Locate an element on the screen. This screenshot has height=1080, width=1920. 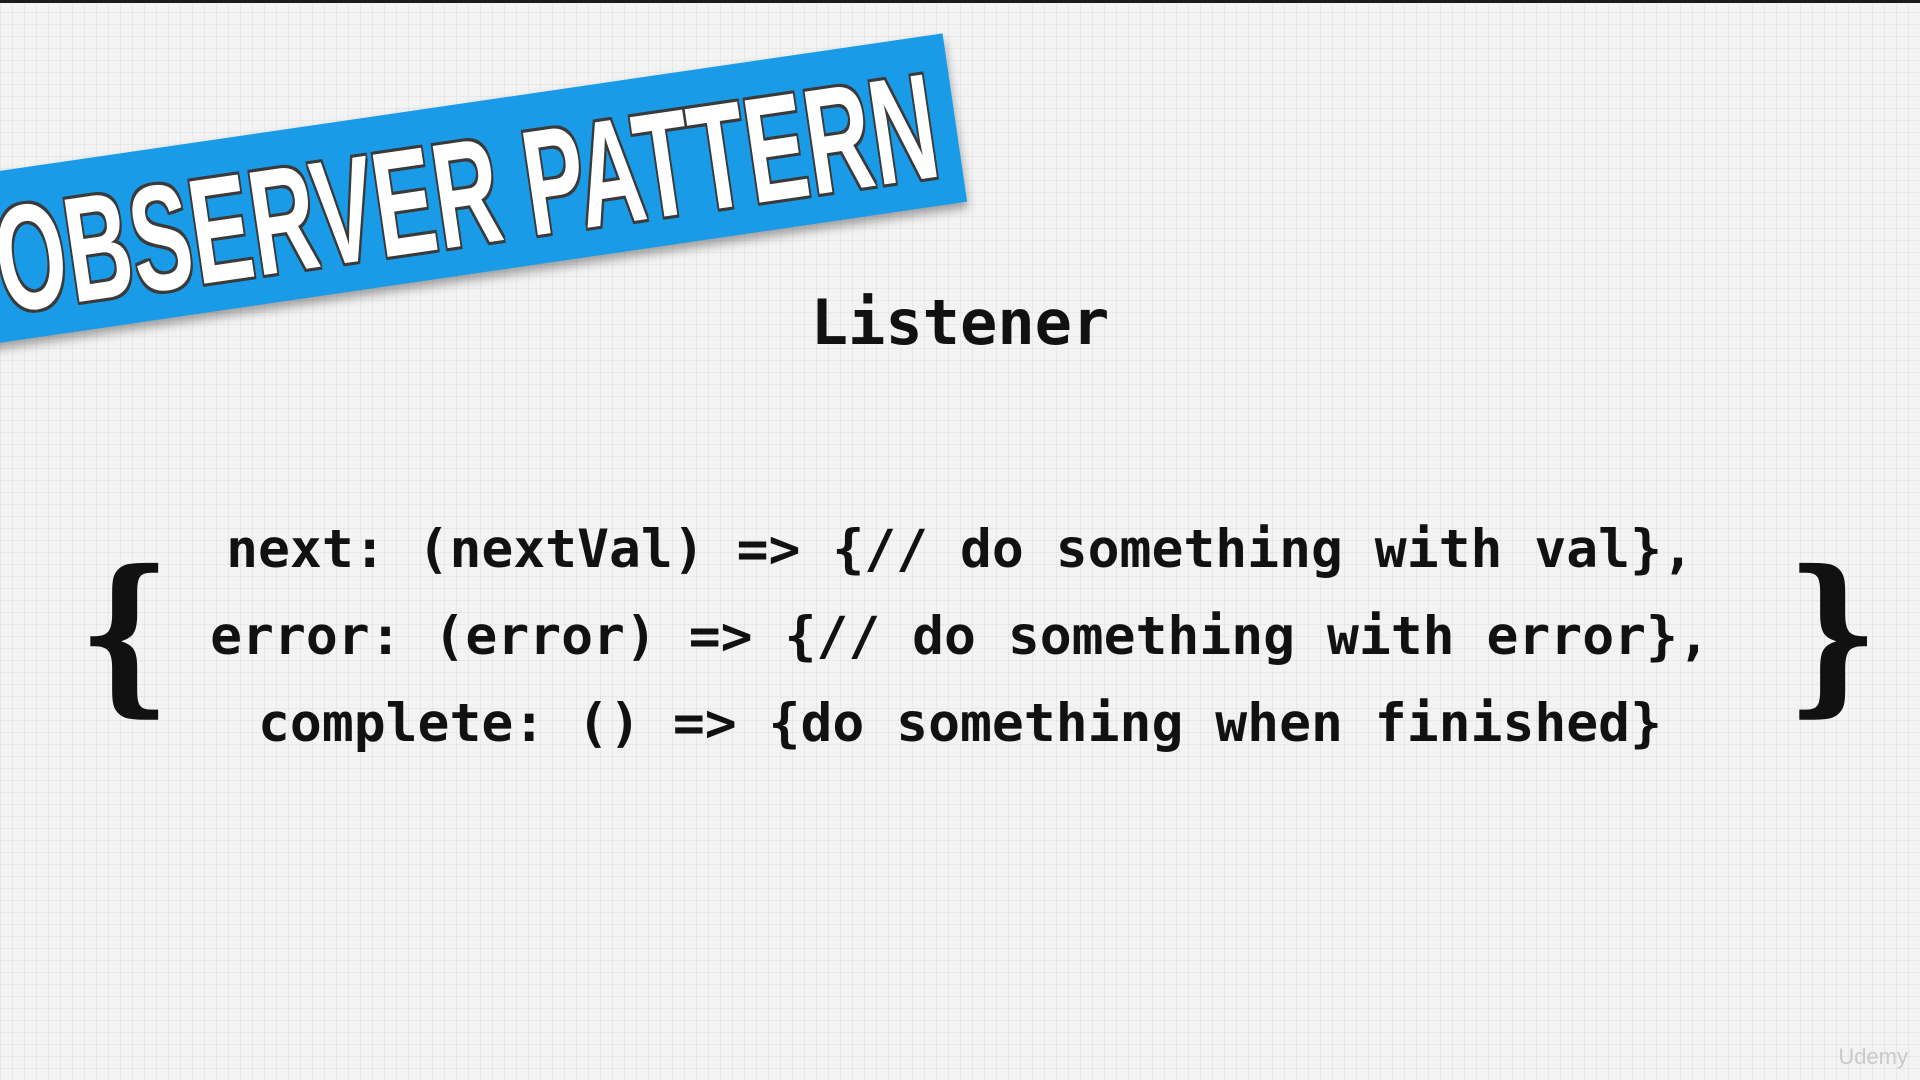
close-brace: } is located at coordinates (1833, 633).